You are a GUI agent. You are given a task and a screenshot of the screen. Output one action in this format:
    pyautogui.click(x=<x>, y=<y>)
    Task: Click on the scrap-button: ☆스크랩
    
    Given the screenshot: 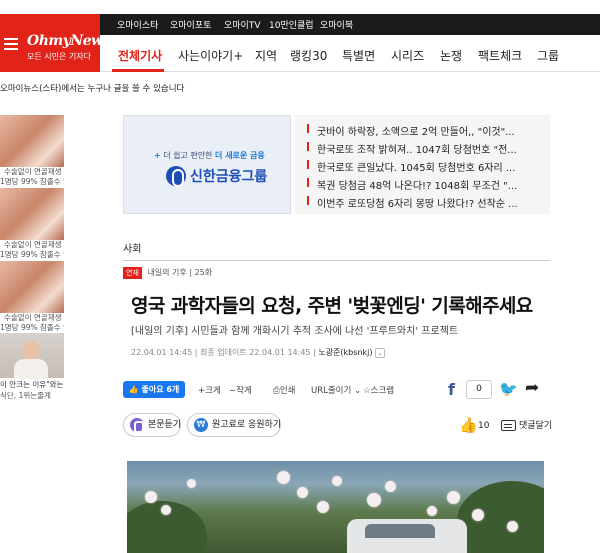 What is the action you would take?
    pyautogui.click(x=378, y=390)
    